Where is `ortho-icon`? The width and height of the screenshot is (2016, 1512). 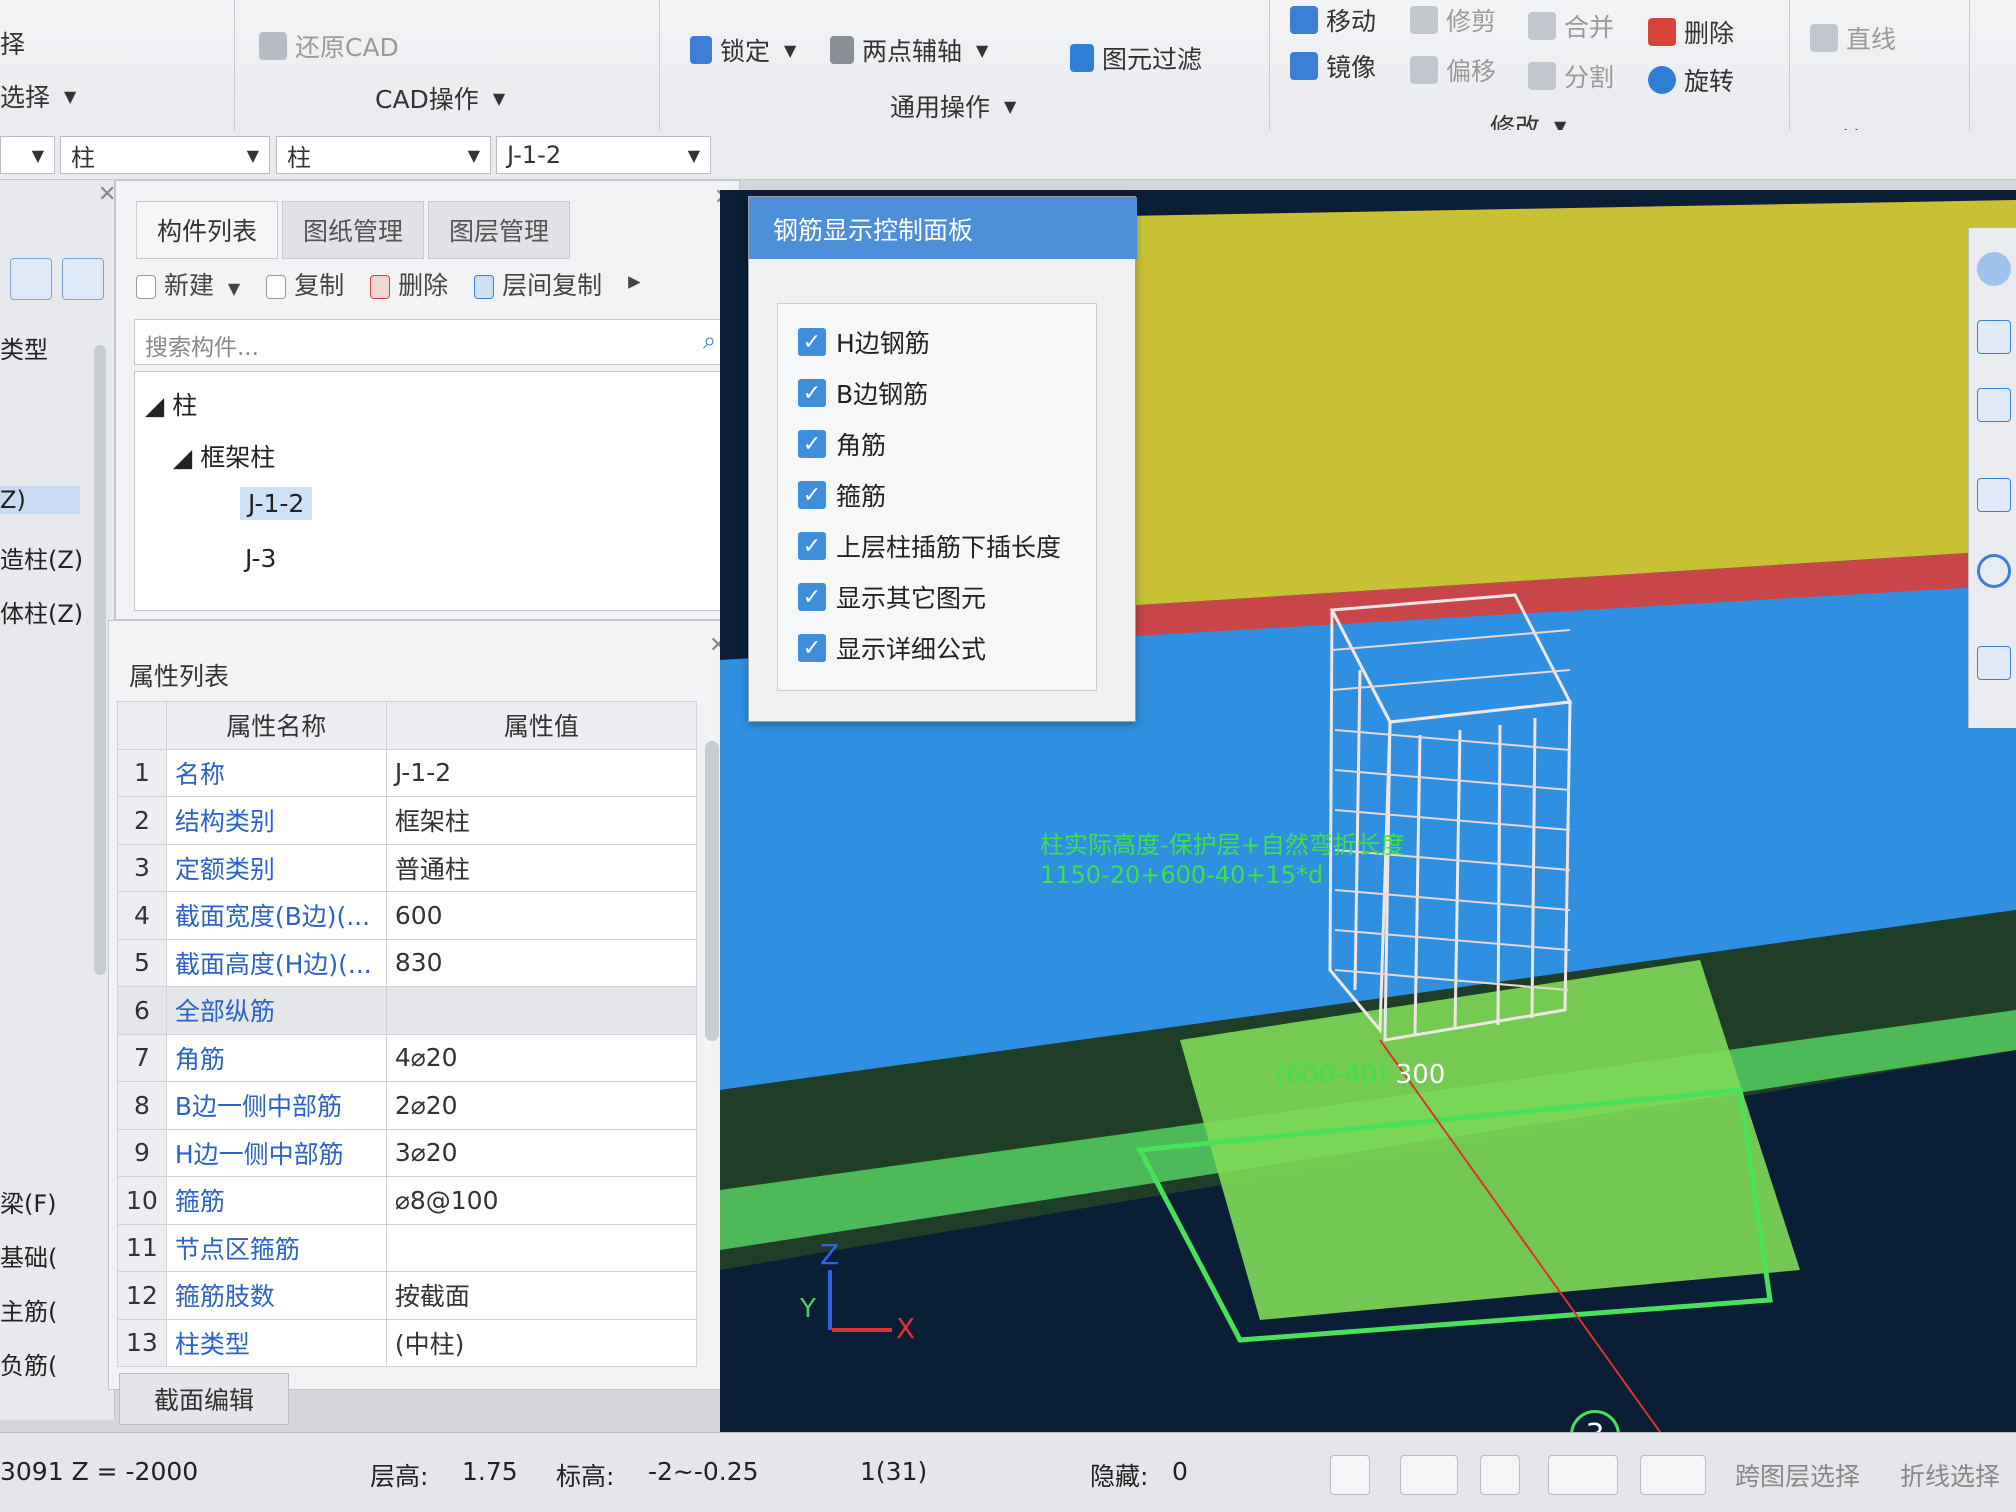
ortho-icon is located at coordinates (1350, 1475).